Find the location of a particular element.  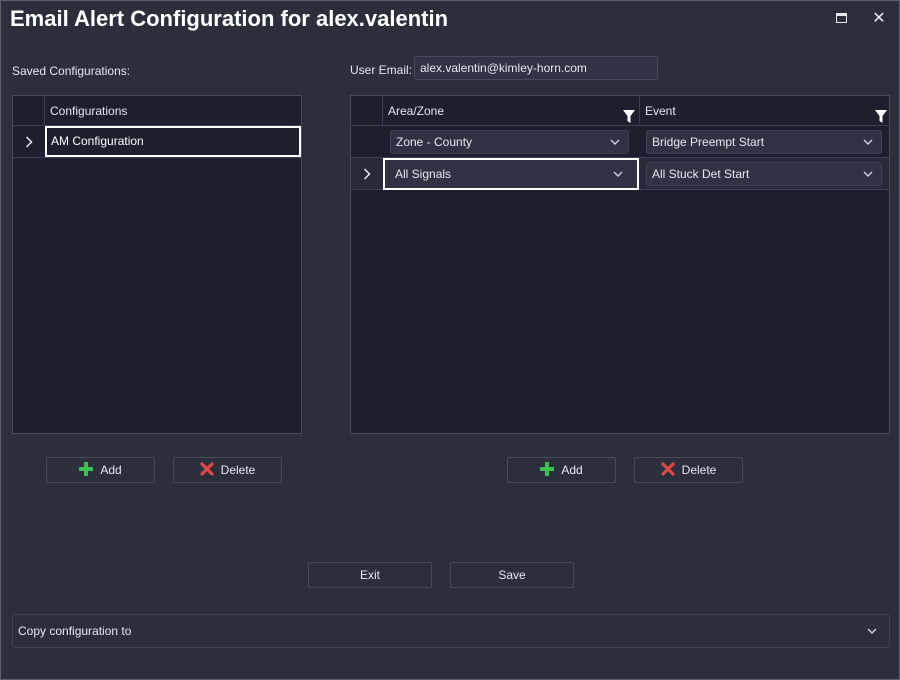

user-email-input is located at coordinates (536, 68).